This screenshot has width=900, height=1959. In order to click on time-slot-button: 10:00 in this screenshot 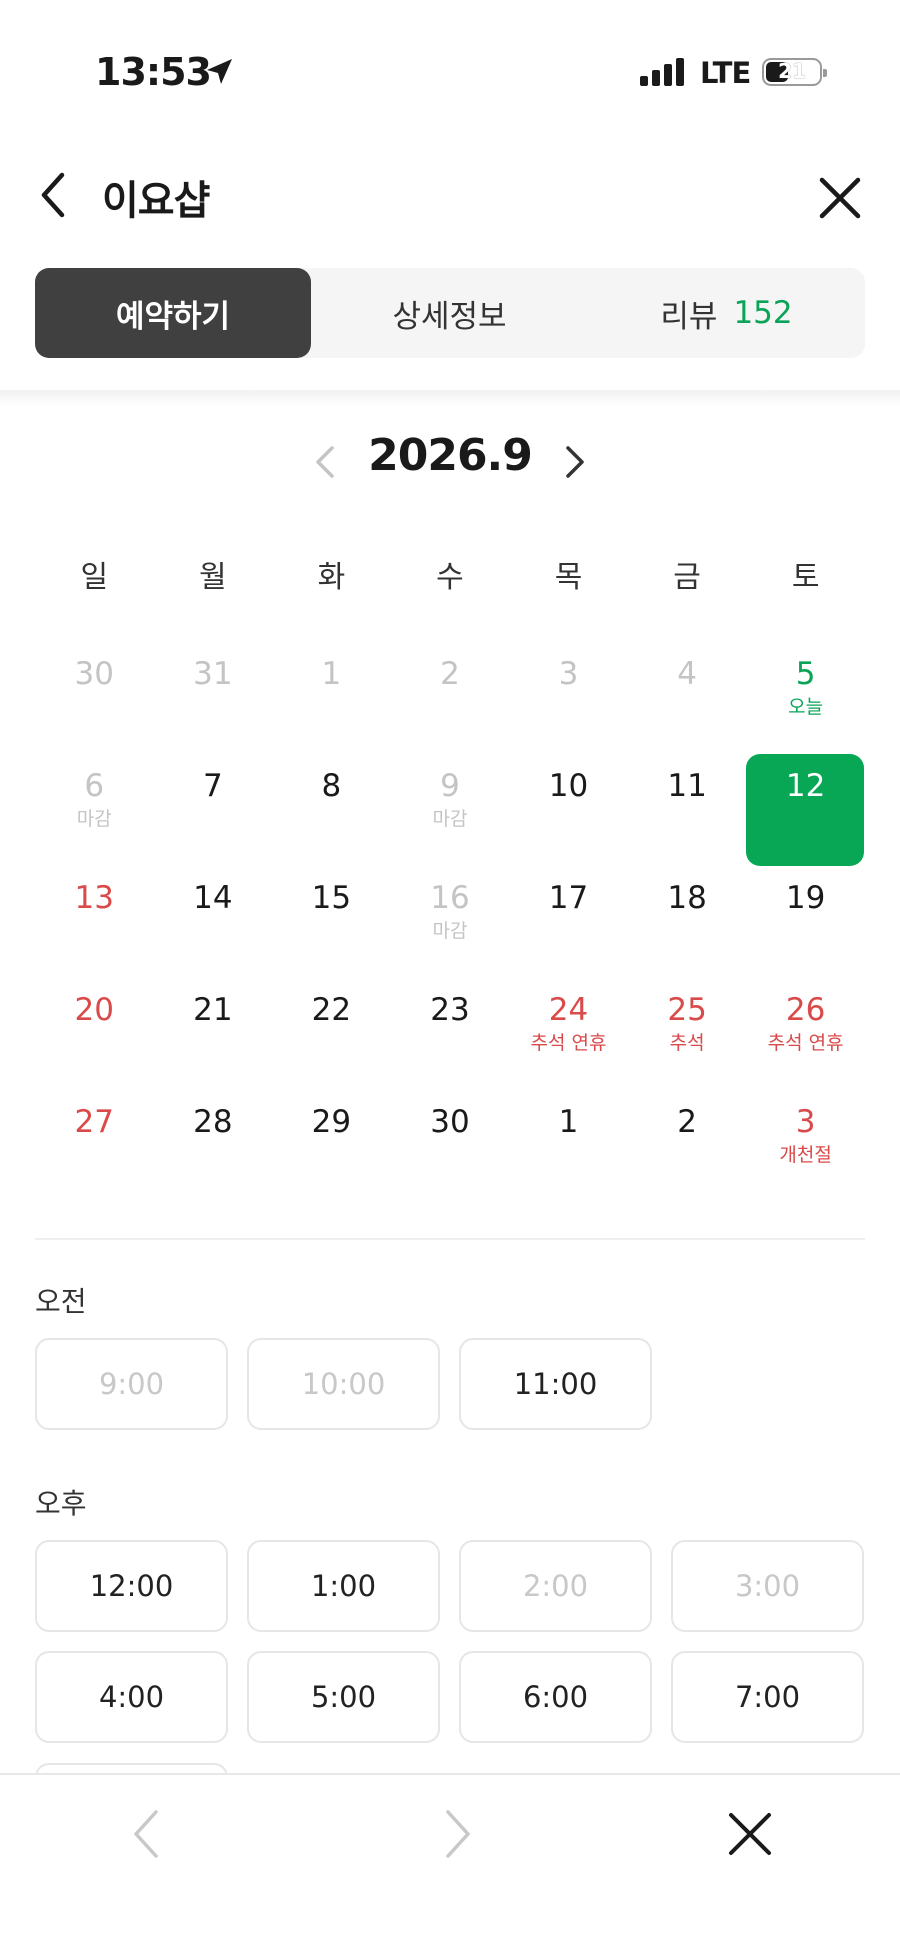, I will do `click(343, 1384)`.